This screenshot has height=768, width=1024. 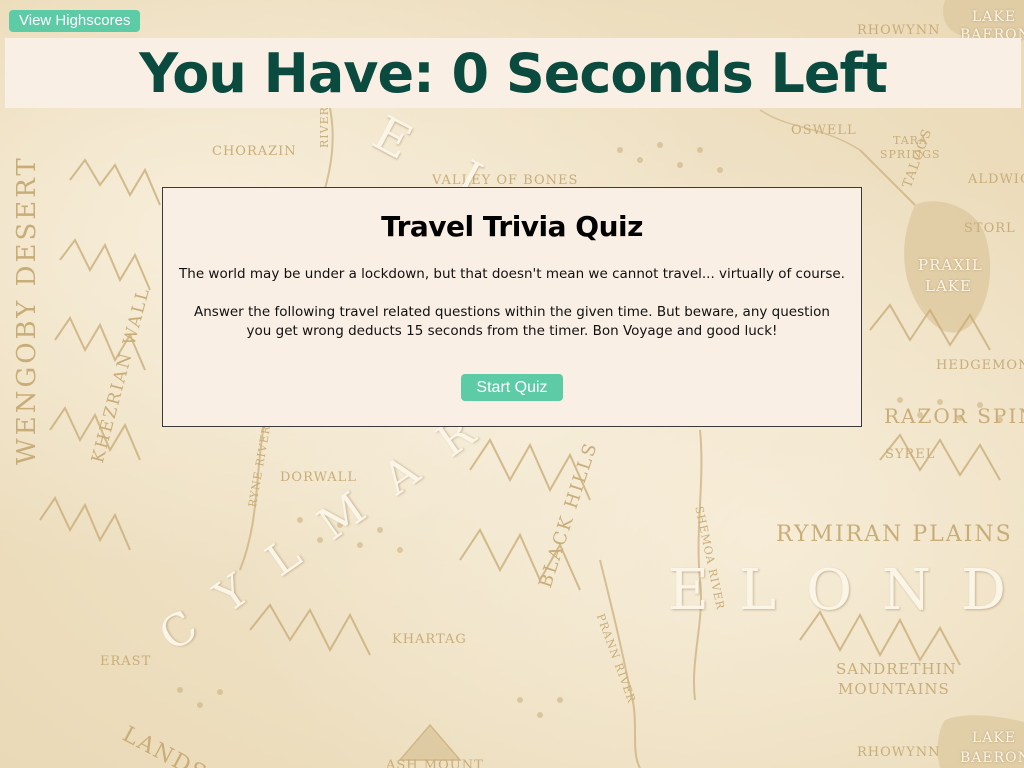 I want to click on map-label-sandrethin: Sandrethin, so click(x=896, y=669).